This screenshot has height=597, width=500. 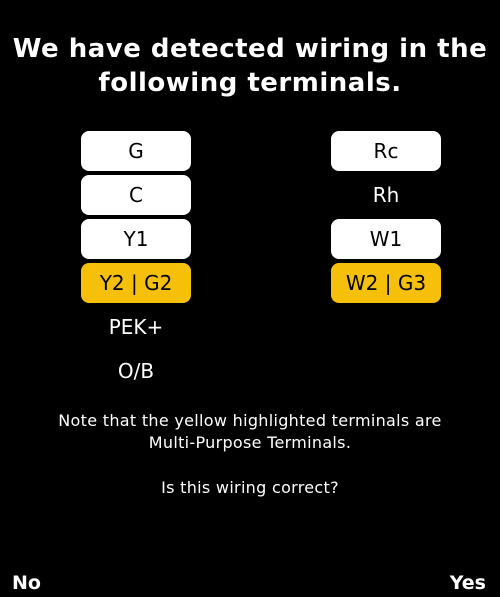 I want to click on terminal-rc: Rc, so click(x=386, y=151).